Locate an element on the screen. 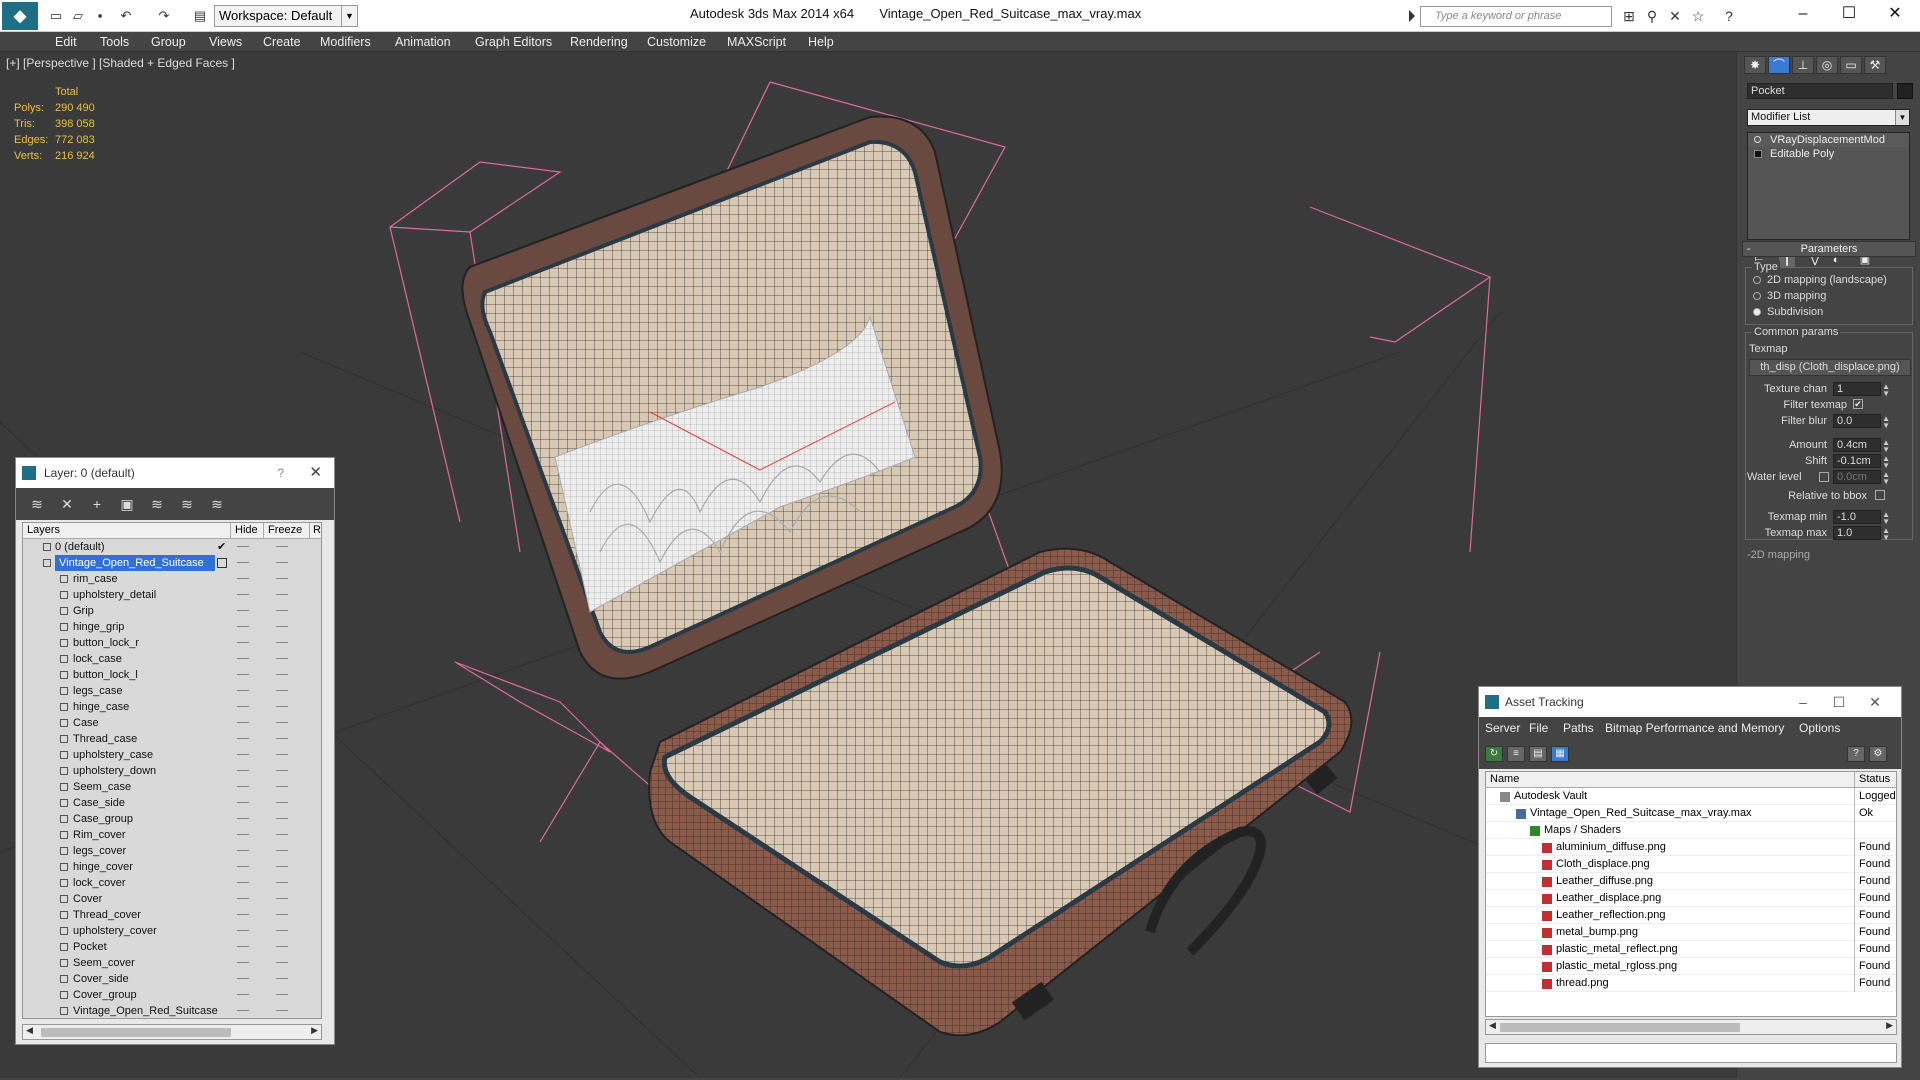  column-layers: Layers is located at coordinates (43, 530).